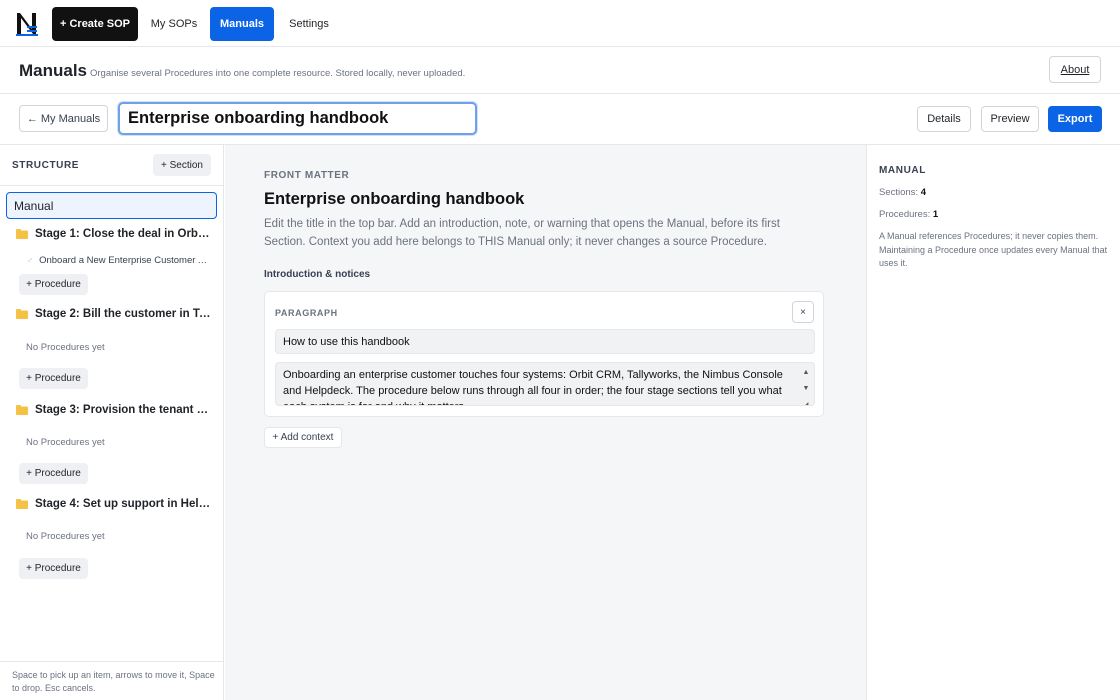 This screenshot has width=1120, height=700. Describe the element at coordinates (923, 192) in the screenshot. I see `sections-count-value: 4` at that location.